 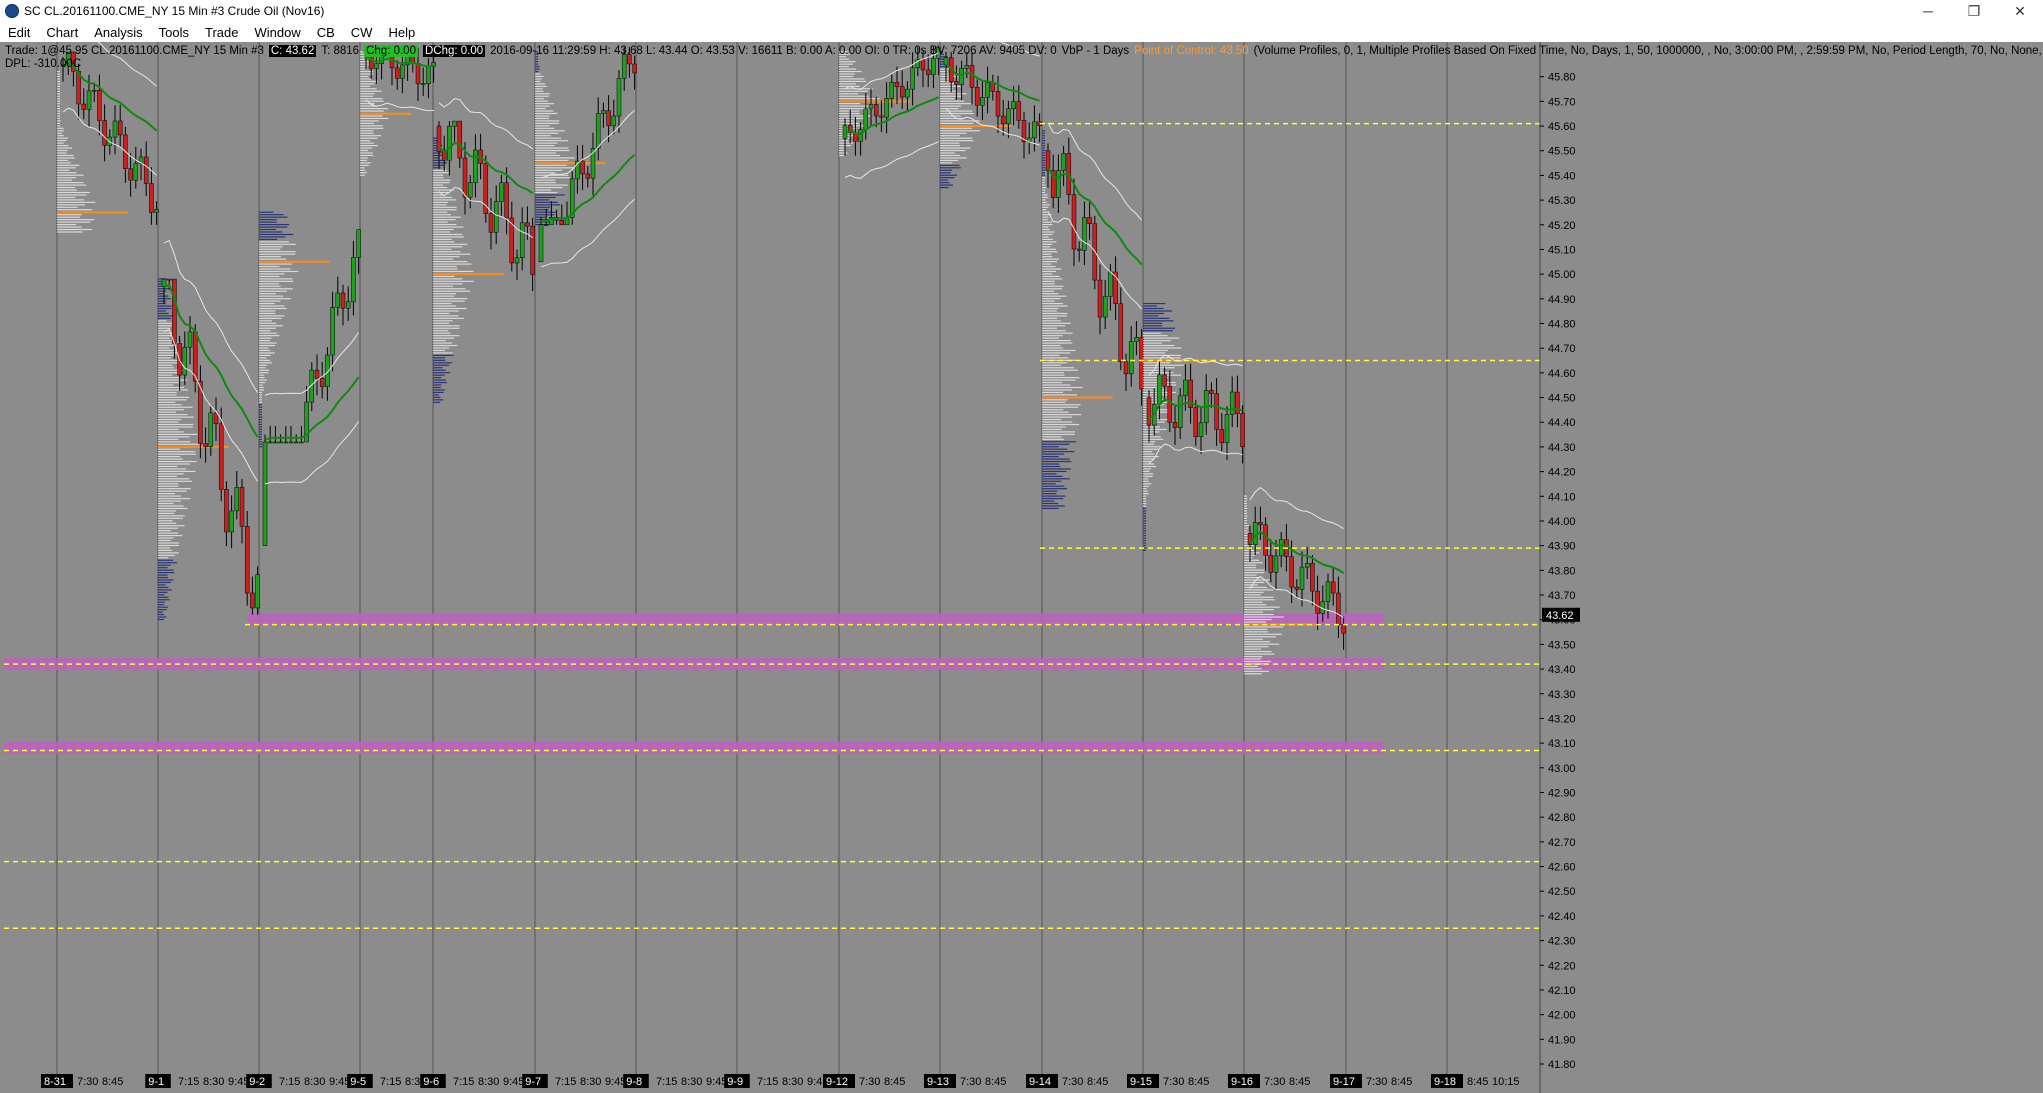 What do you see at coordinates (2020, 11) in the screenshot?
I see `close-button: ✕` at bounding box center [2020, 11].